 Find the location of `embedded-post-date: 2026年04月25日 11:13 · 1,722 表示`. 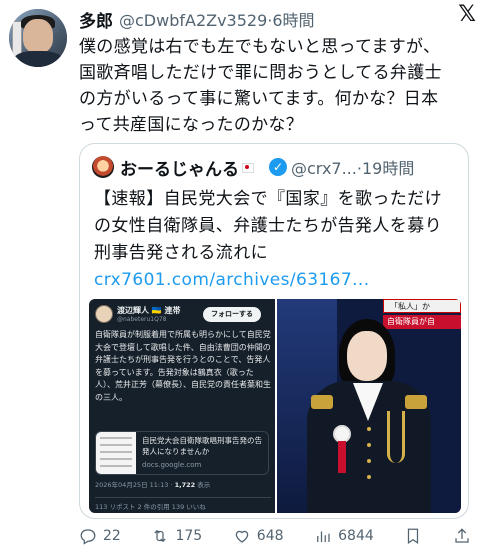

embedded-post-date: 2026年04月25日 11:13 · 1,722 表示 is located at coordinates (153, 485).